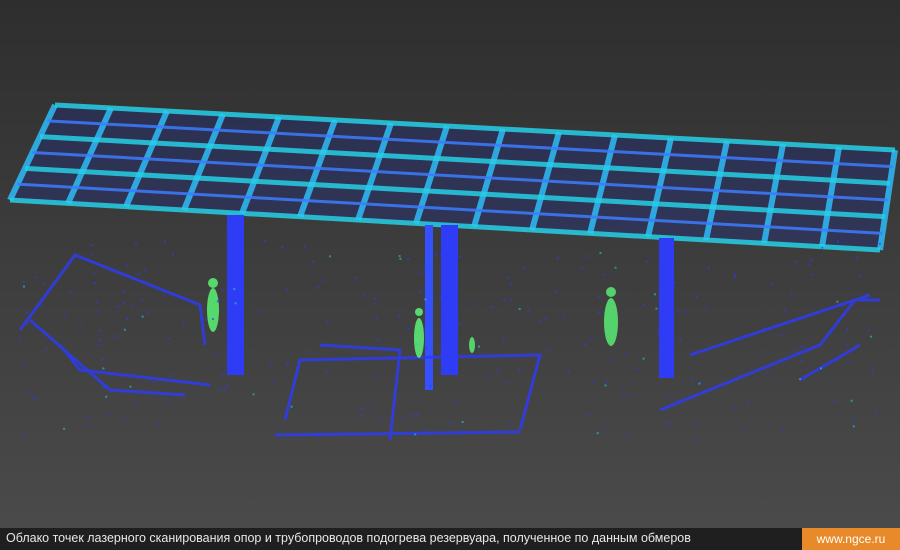 This screenshot has width=900, height=550. I want to click on column, so click(235, 295).